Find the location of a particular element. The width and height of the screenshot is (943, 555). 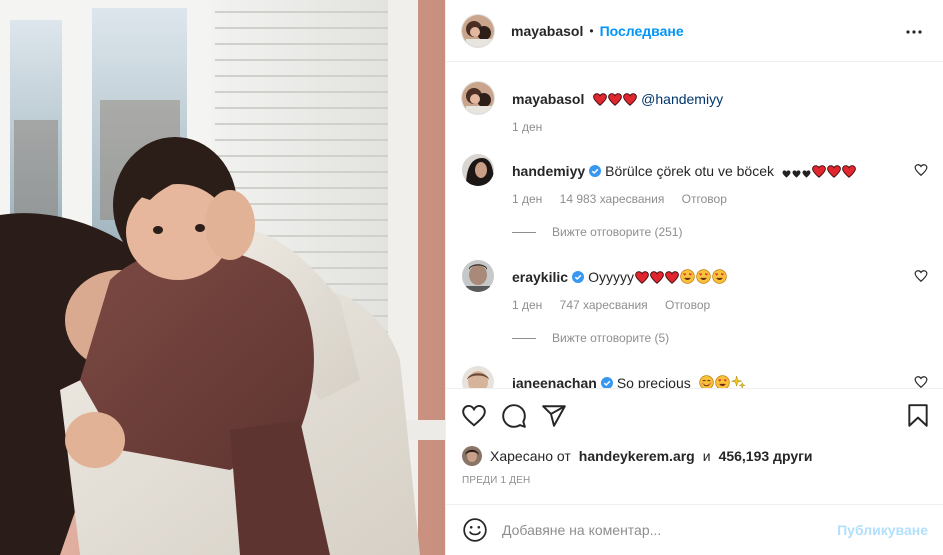

comment-text: handemiyy Börülce çörek otu ve böcek is located at coordinates (712, 171).